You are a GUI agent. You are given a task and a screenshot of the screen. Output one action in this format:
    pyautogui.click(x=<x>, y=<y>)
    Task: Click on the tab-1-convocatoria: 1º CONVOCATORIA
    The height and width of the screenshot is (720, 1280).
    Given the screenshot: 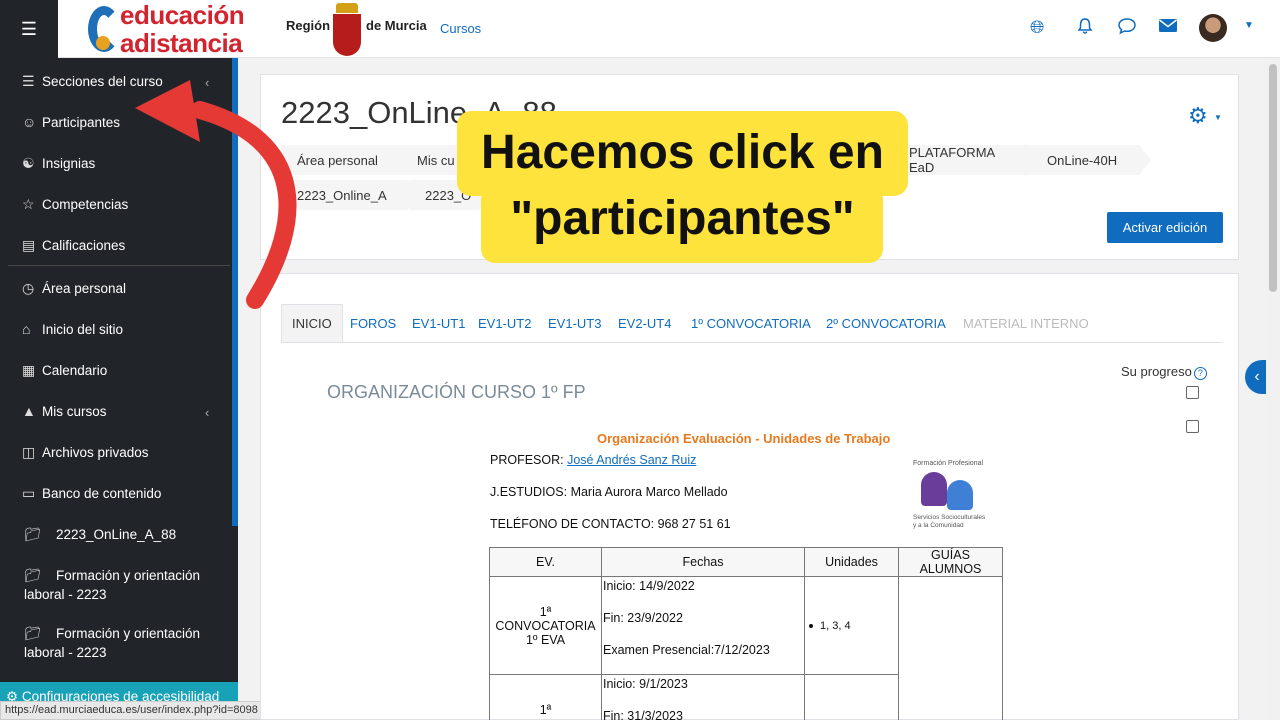 What is the action you would take?
    pyautogui.click(x=751, y=323)
    